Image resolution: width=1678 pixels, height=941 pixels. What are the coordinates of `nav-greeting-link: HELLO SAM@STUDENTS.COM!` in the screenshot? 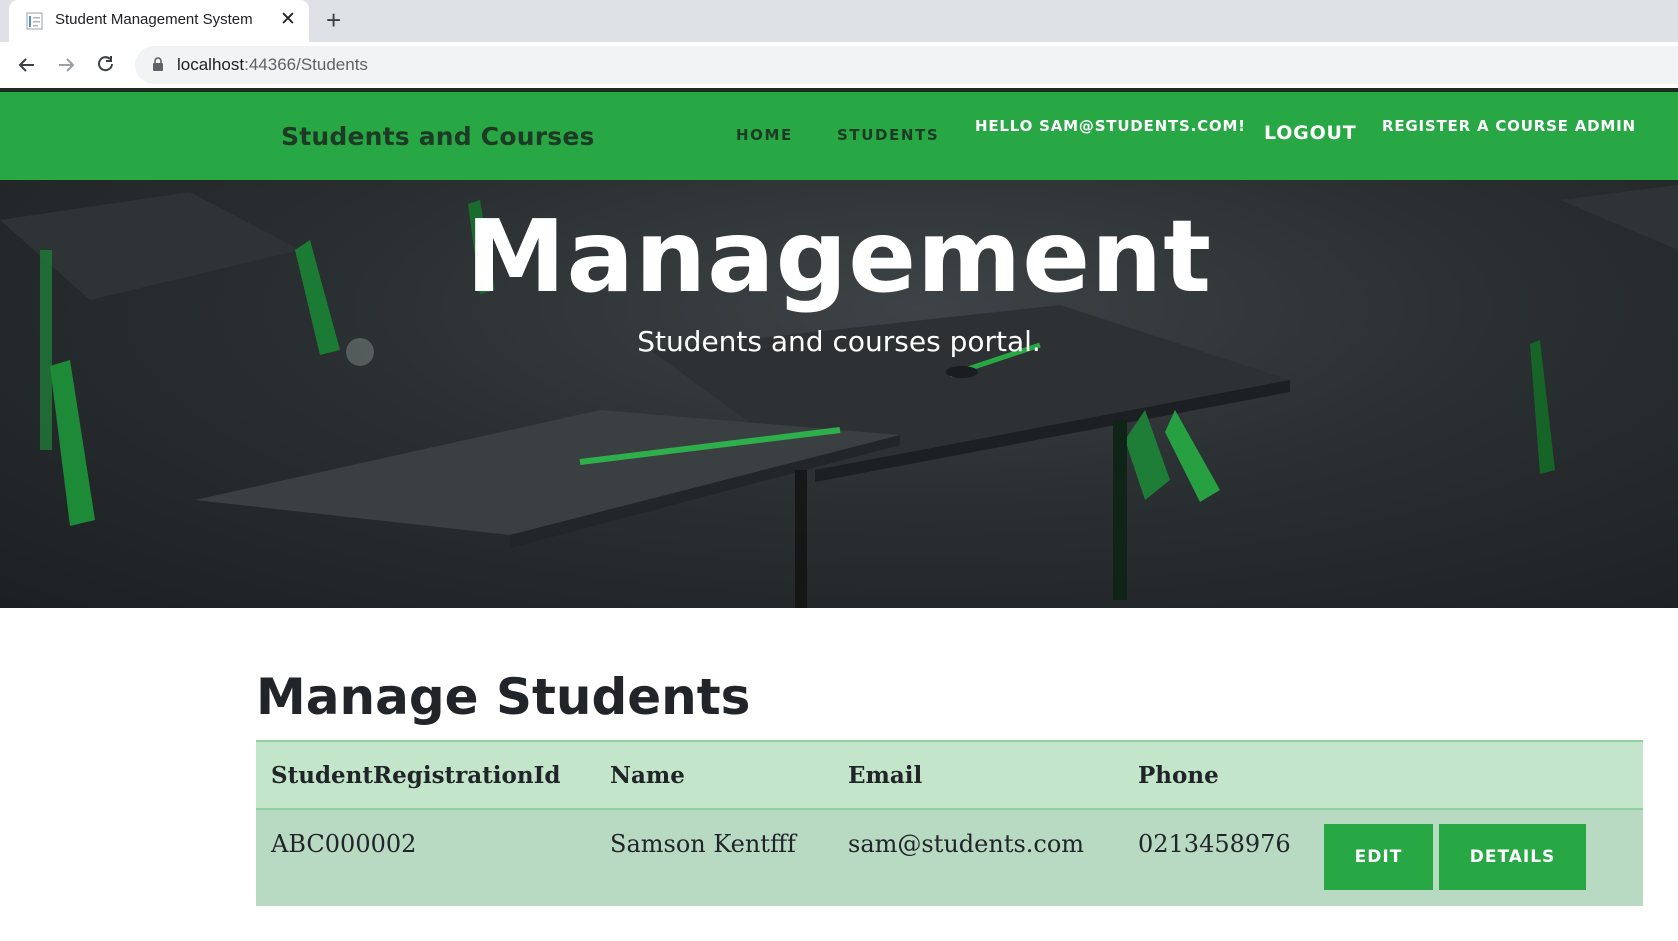 It's located at (1110, 126).